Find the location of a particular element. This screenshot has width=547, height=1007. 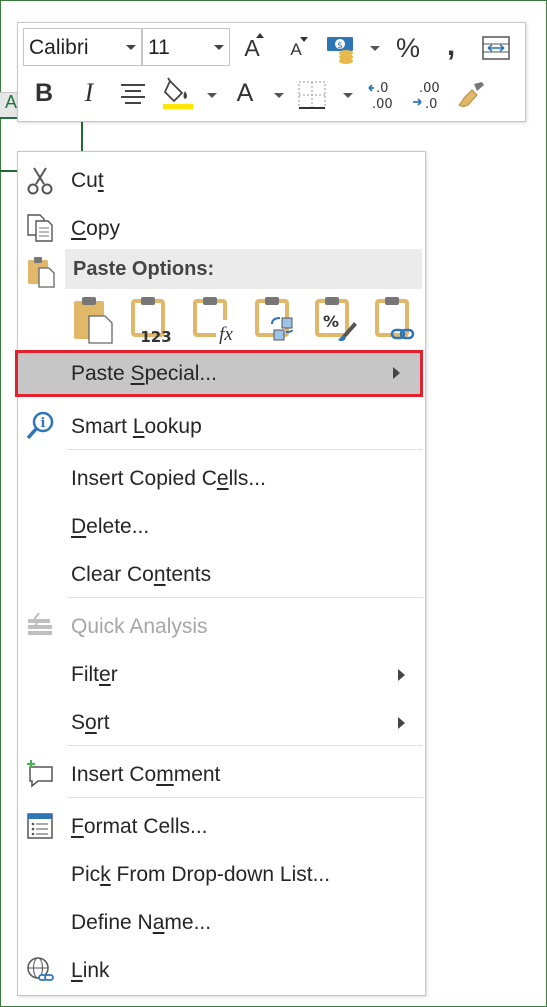

format-painter-icon is located at coordinates (471, 94).